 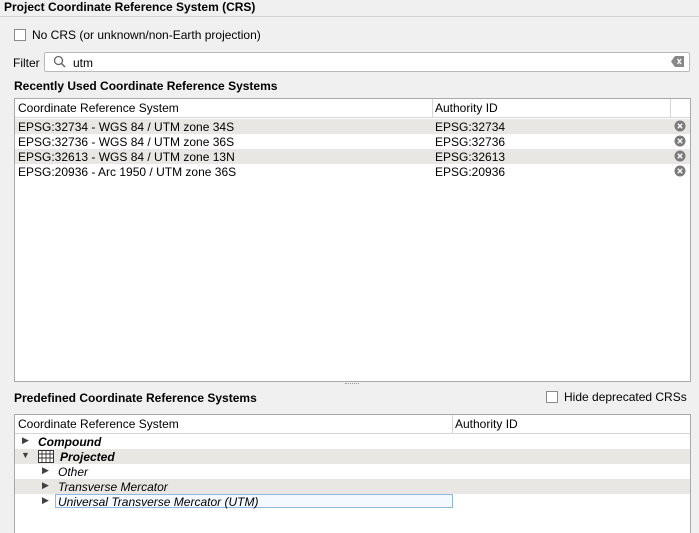 What do you see at coordinates (126, 127) in the screenshot?
I see `crs-name: EPSG:32734 - WGS 84 / UTM zone 34S` at bounding box center [126, 127].